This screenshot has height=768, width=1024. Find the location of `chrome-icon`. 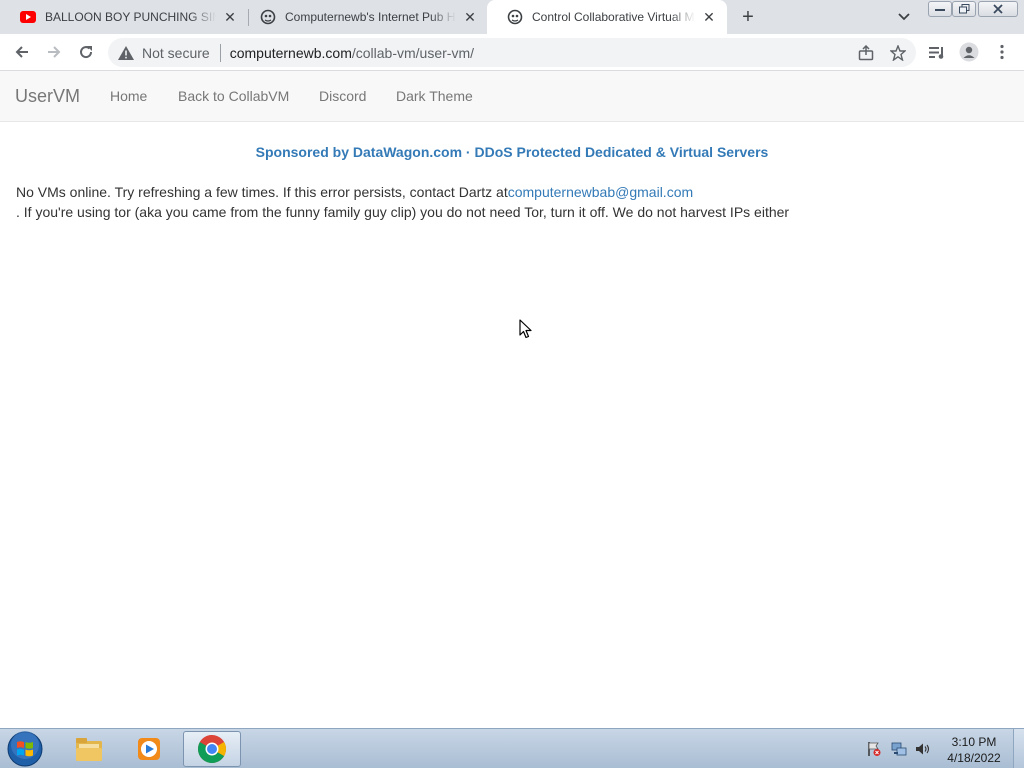

chrome-icon is located at coordinates (212, 749).